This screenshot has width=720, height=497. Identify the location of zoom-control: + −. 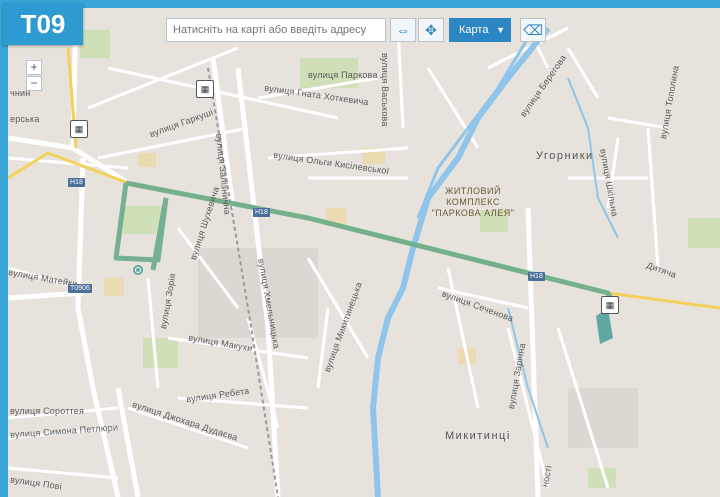
(34, 76).